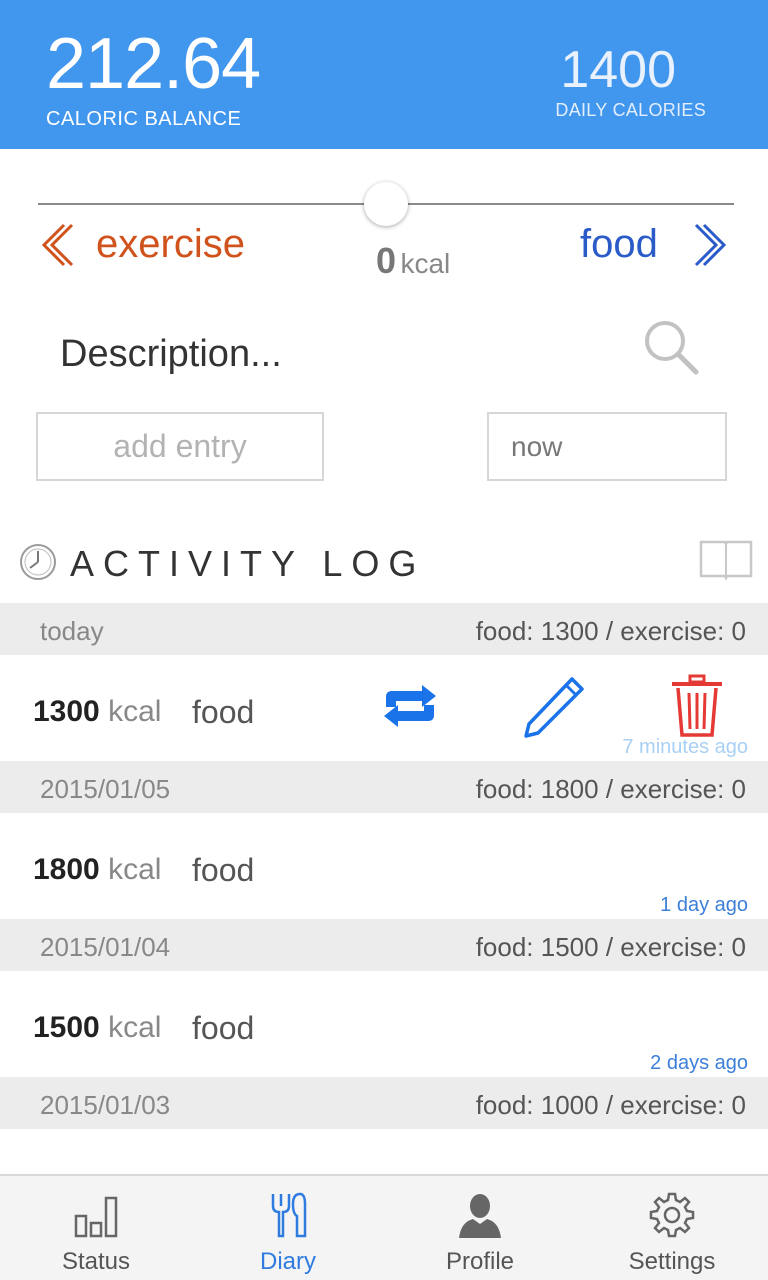 This screenshot has width=768, height=1280. What do you see at coordinates (607, 446) in the screenshot?
I see `time-field: now` at bounding box center [607, 446].